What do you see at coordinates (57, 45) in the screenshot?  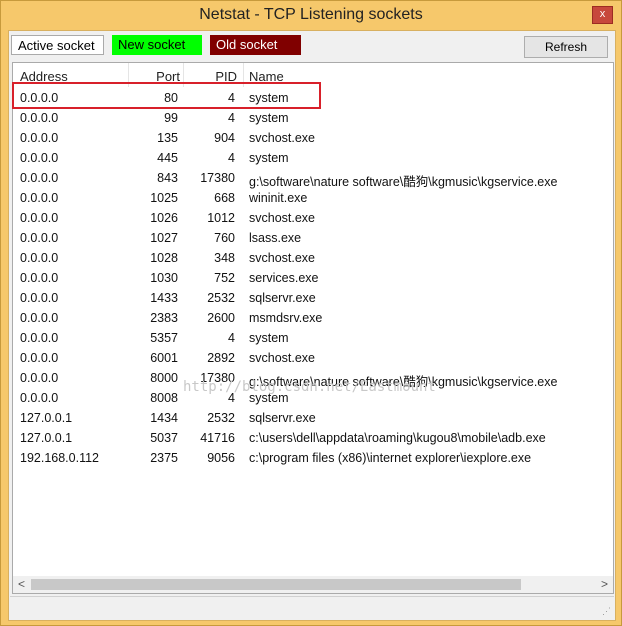 I see `legend-active-socket: Active socket` at bounding box center [57, 45].